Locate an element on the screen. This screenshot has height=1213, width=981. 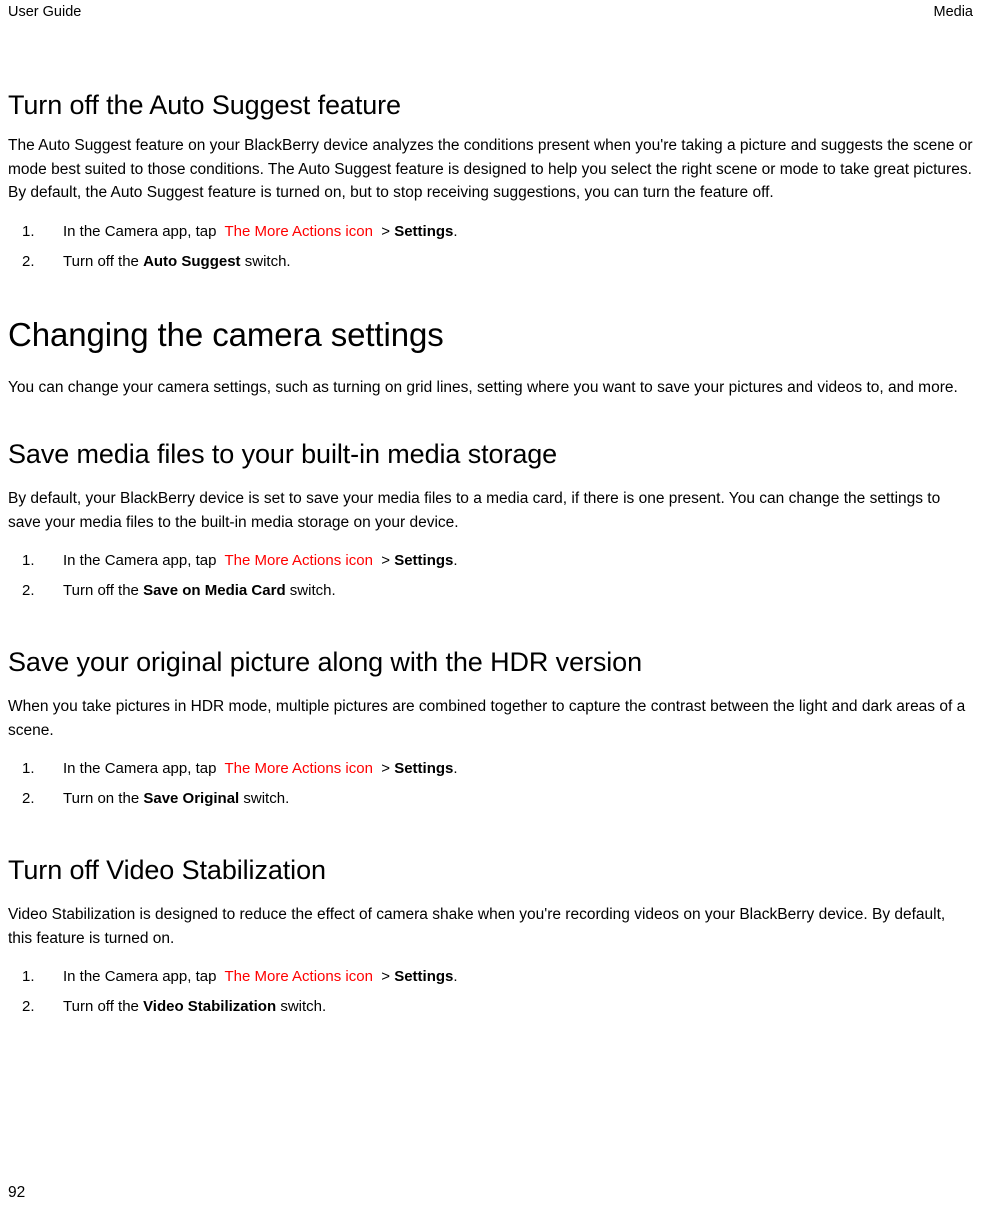
chapter-heading-changing-camera-settings: Changing the camera settings is located at coordinates (226, 334).